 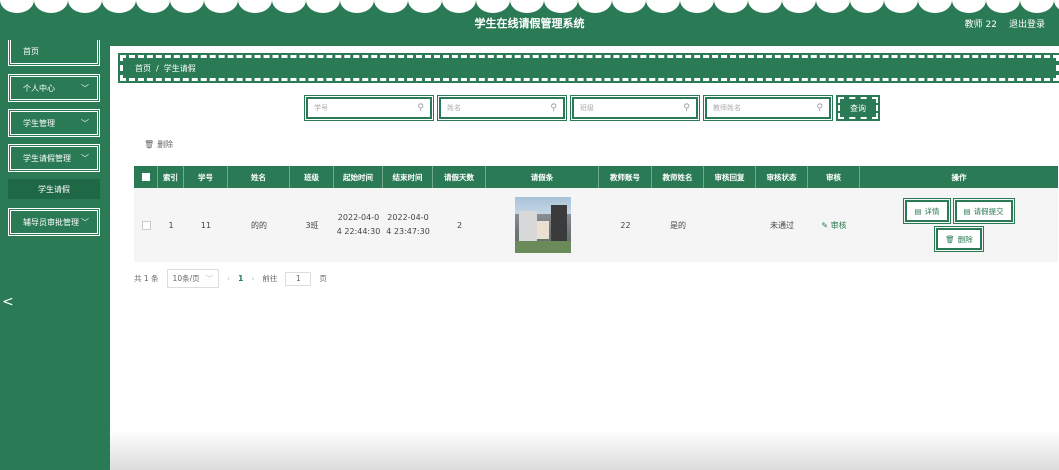 I want to click on app-title: 学生在线请假管理系统, so click(x=529, y=23).